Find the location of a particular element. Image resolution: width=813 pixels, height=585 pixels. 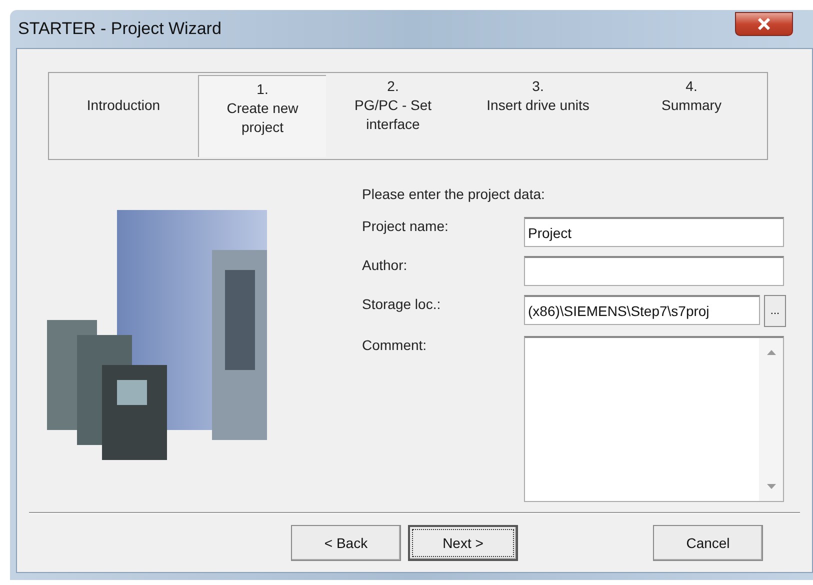

close-button is located at coordinates (764, 24).